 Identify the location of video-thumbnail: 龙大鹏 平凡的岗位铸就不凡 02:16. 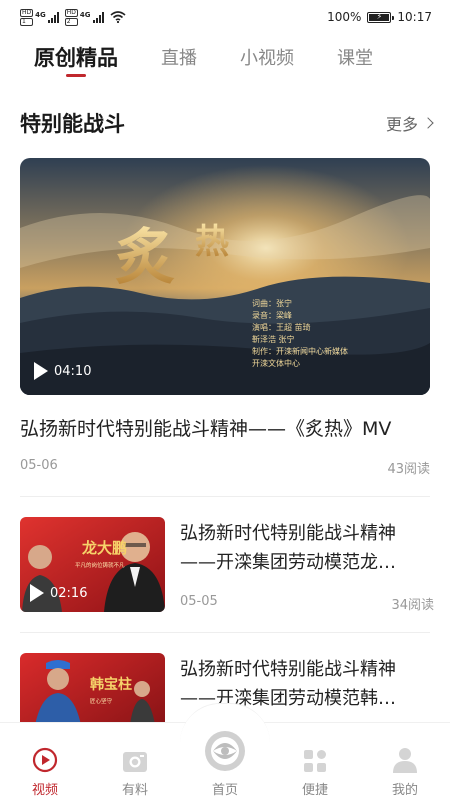
(92, 564).